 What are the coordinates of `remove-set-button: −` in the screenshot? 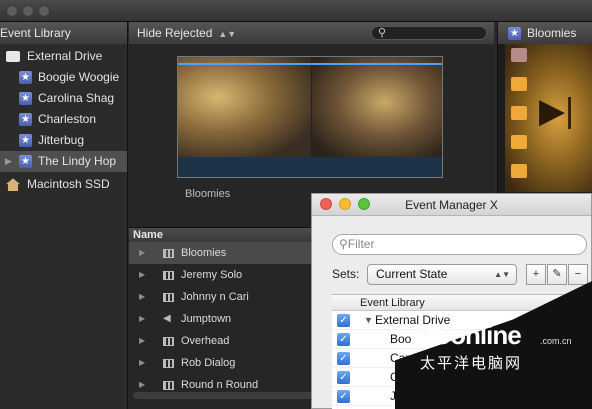 It's located at (578, 274).